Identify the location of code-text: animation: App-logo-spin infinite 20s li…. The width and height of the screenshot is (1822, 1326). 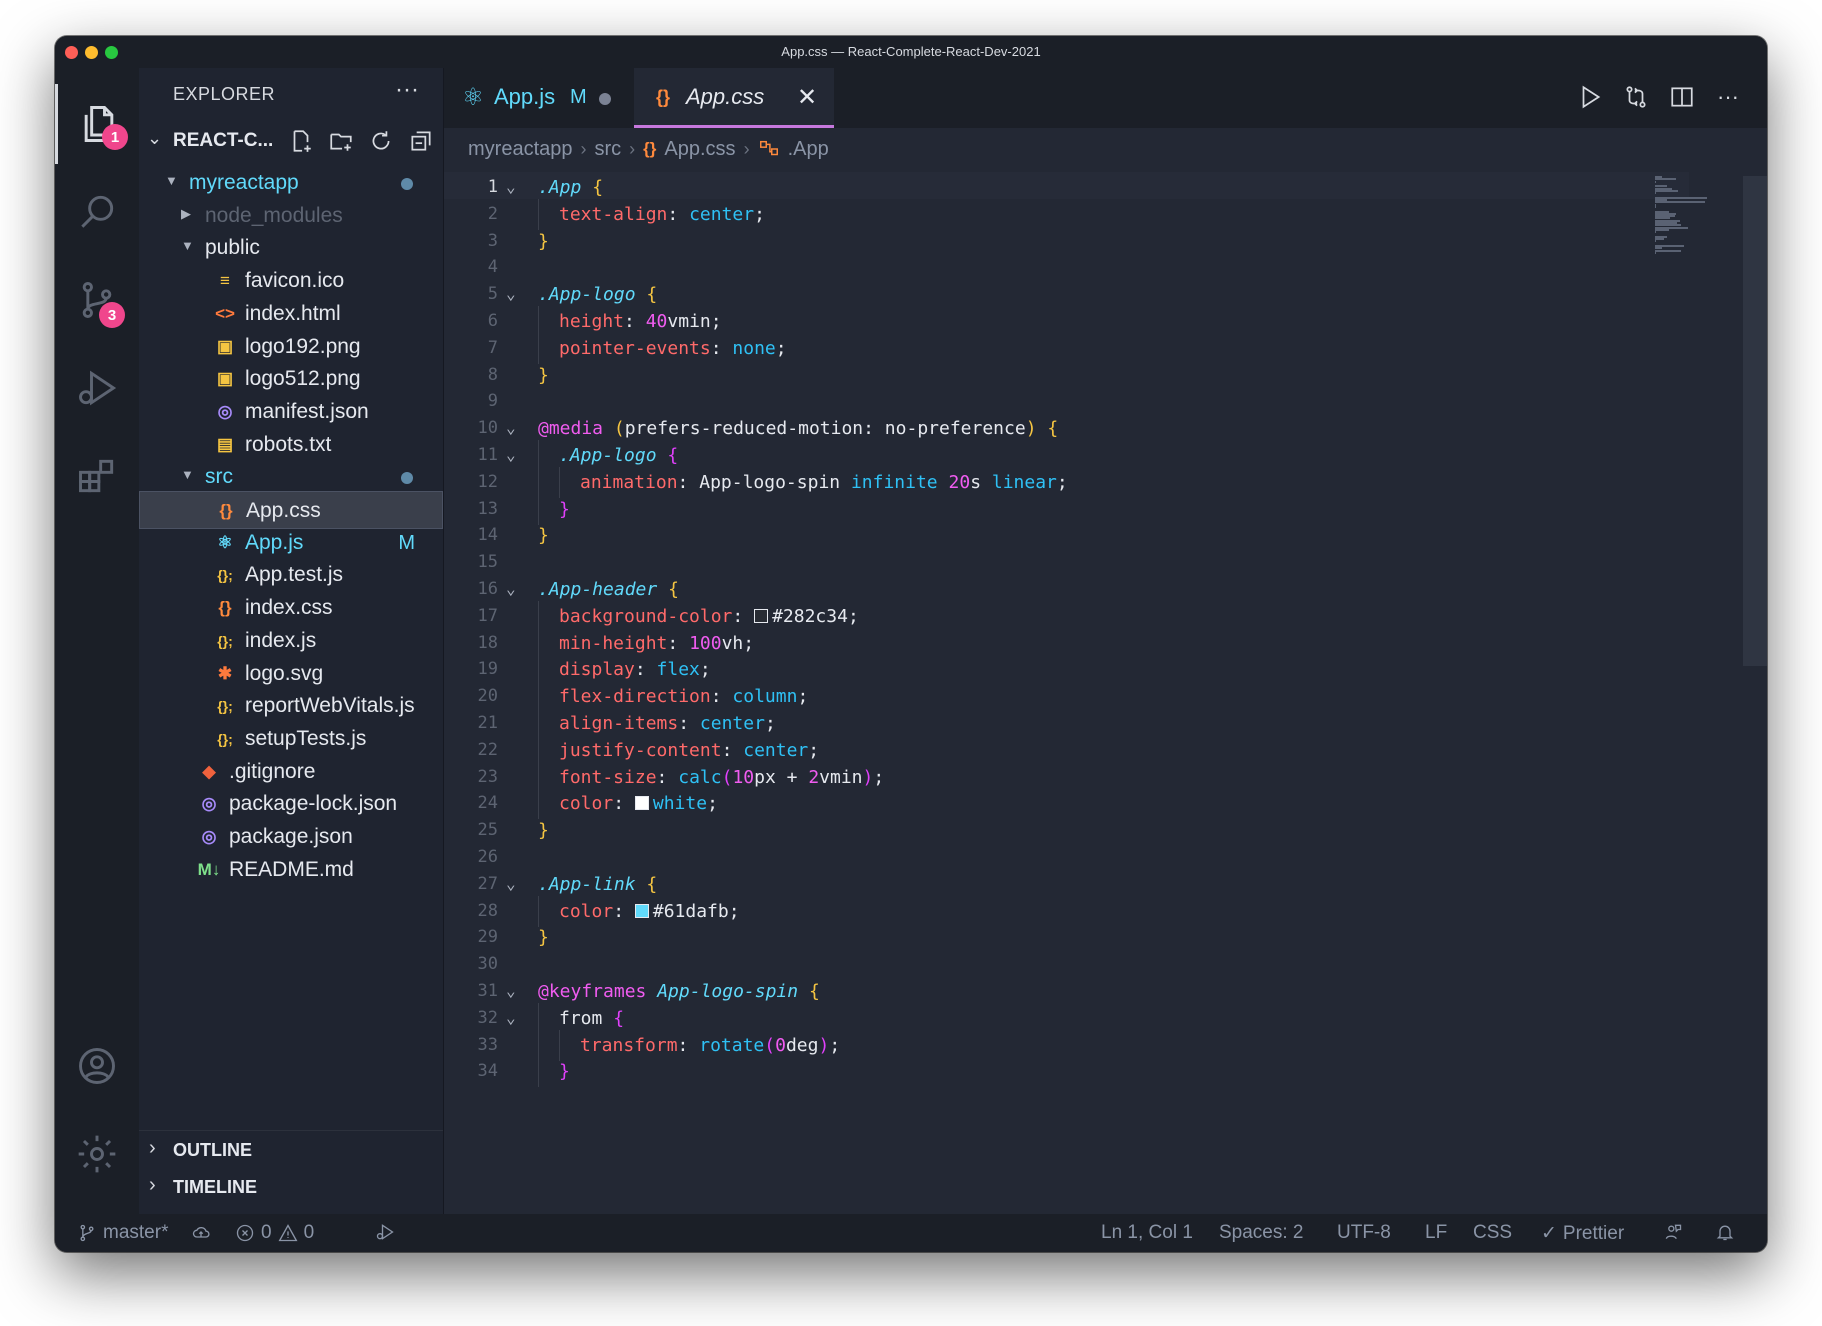
(824, 482).